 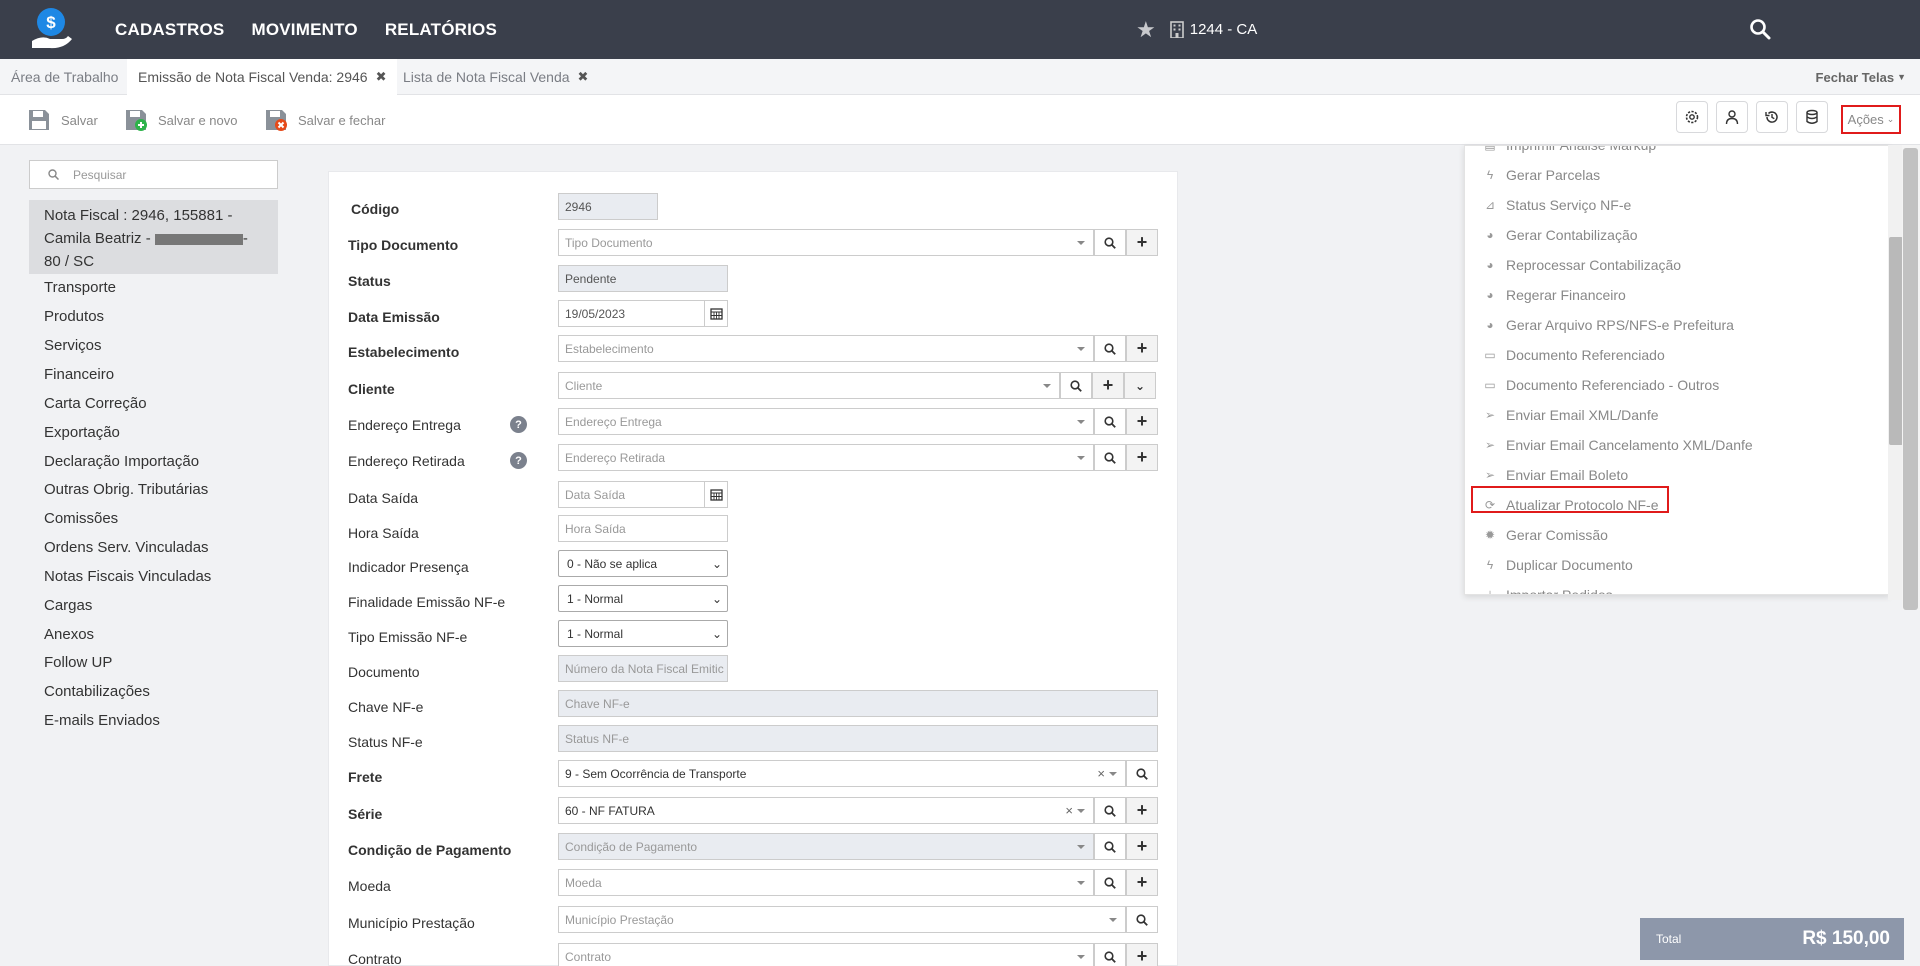 I want to click on app-logo-icon: $, so click(x=51, y=28).